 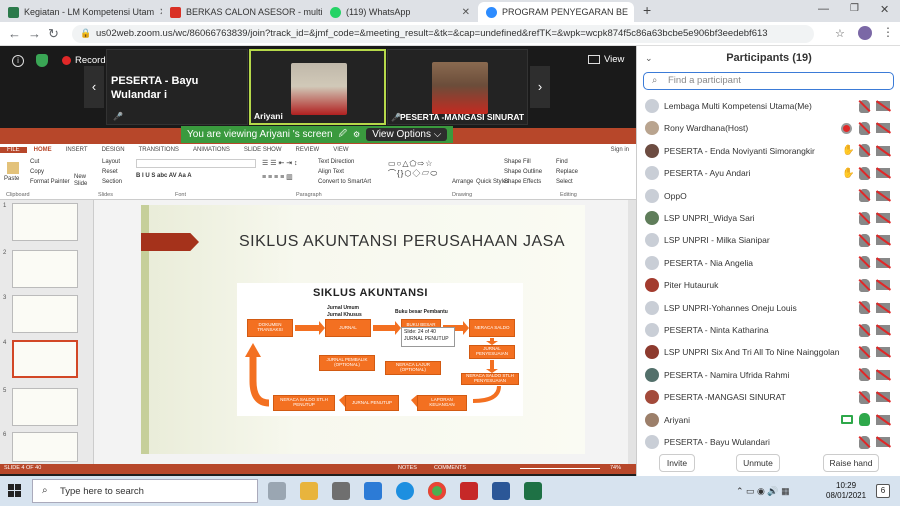 I want to click on participant-row: LSP UNPRI_Widya Sari, so click(x=768, y=218).